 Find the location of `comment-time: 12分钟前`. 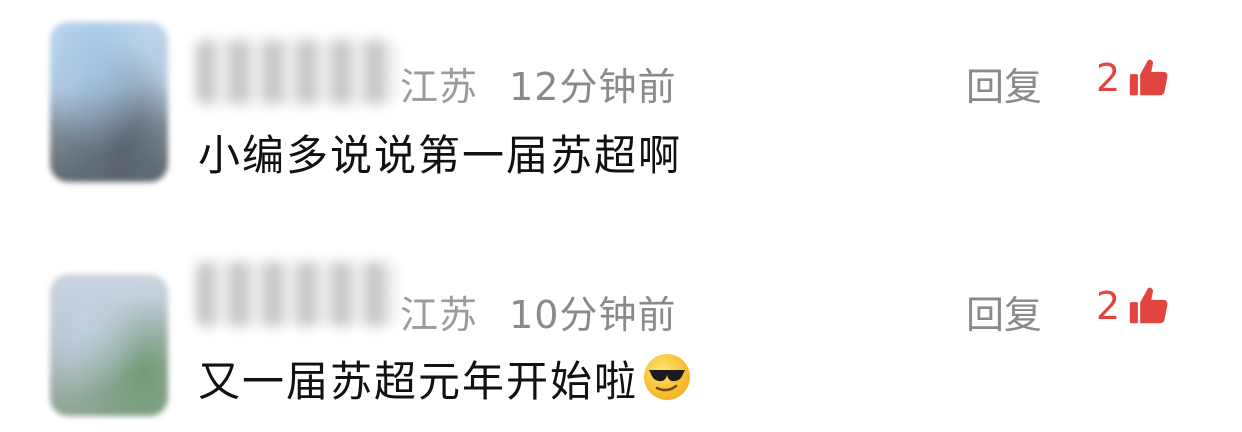

comment-time: 12分钟前 is located at coordinates (593, 87).